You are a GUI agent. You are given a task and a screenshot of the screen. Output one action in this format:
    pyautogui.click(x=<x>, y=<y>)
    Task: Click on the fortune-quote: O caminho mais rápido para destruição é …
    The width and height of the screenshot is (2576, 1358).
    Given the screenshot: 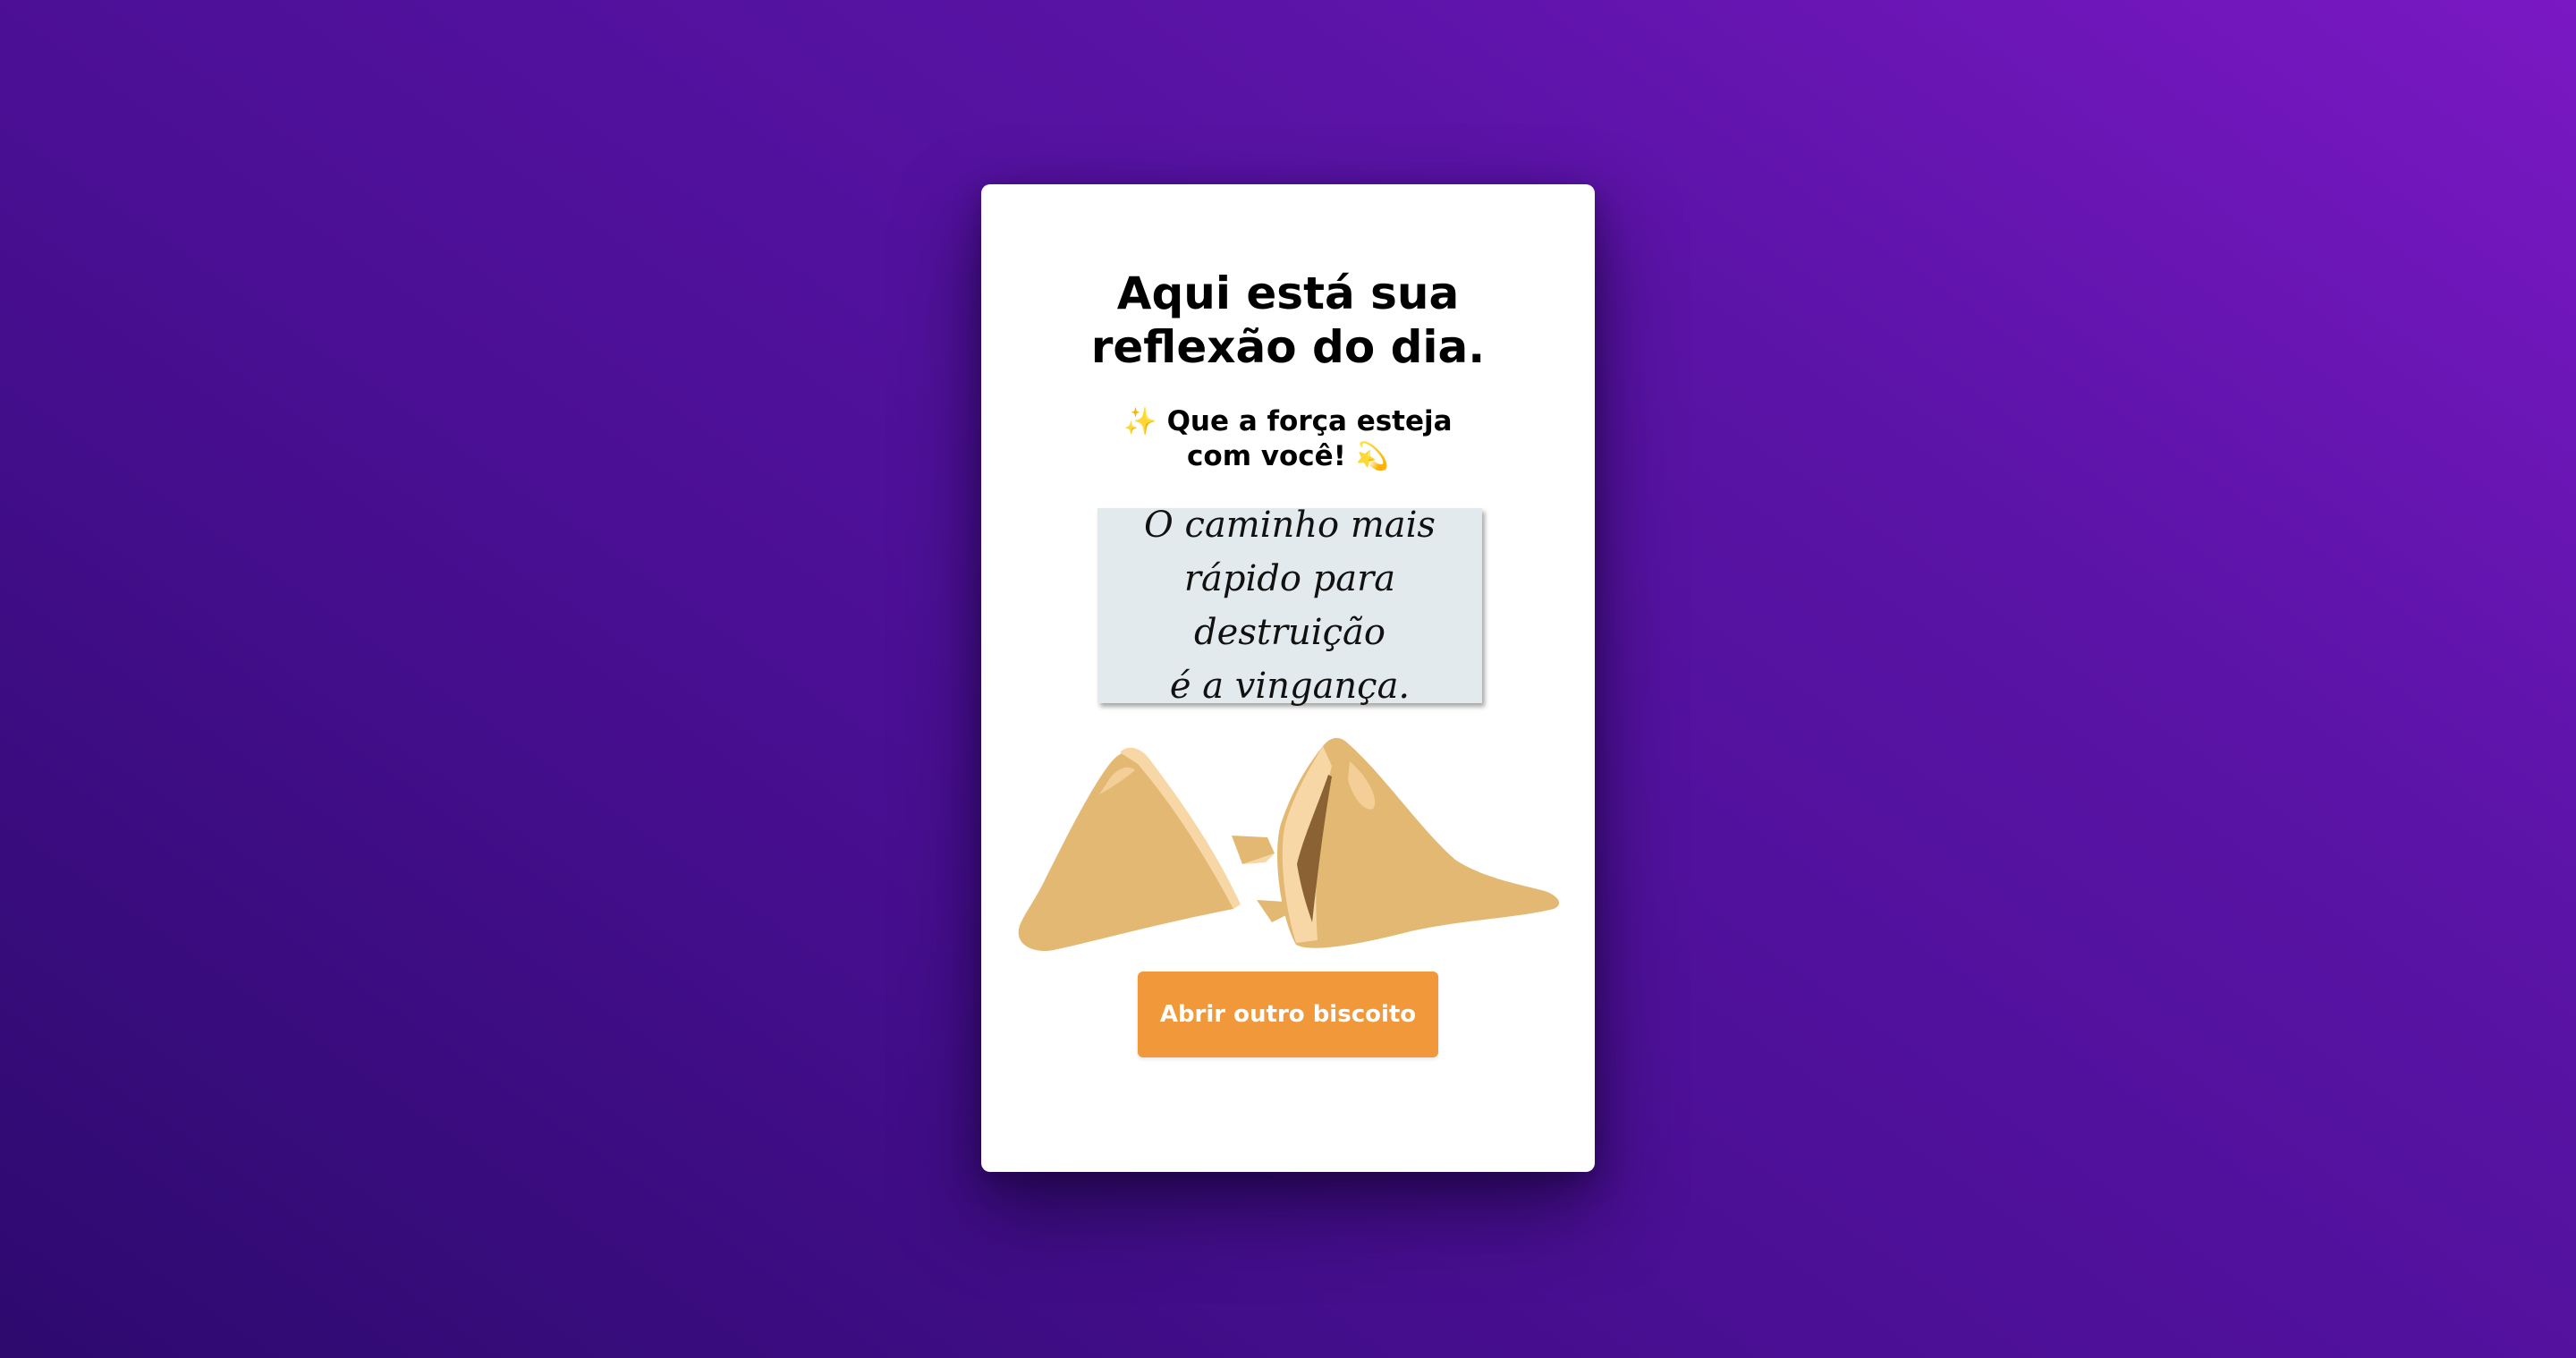 What is the action you would take?
    pyautogui.click(x=1290, y=605)
    